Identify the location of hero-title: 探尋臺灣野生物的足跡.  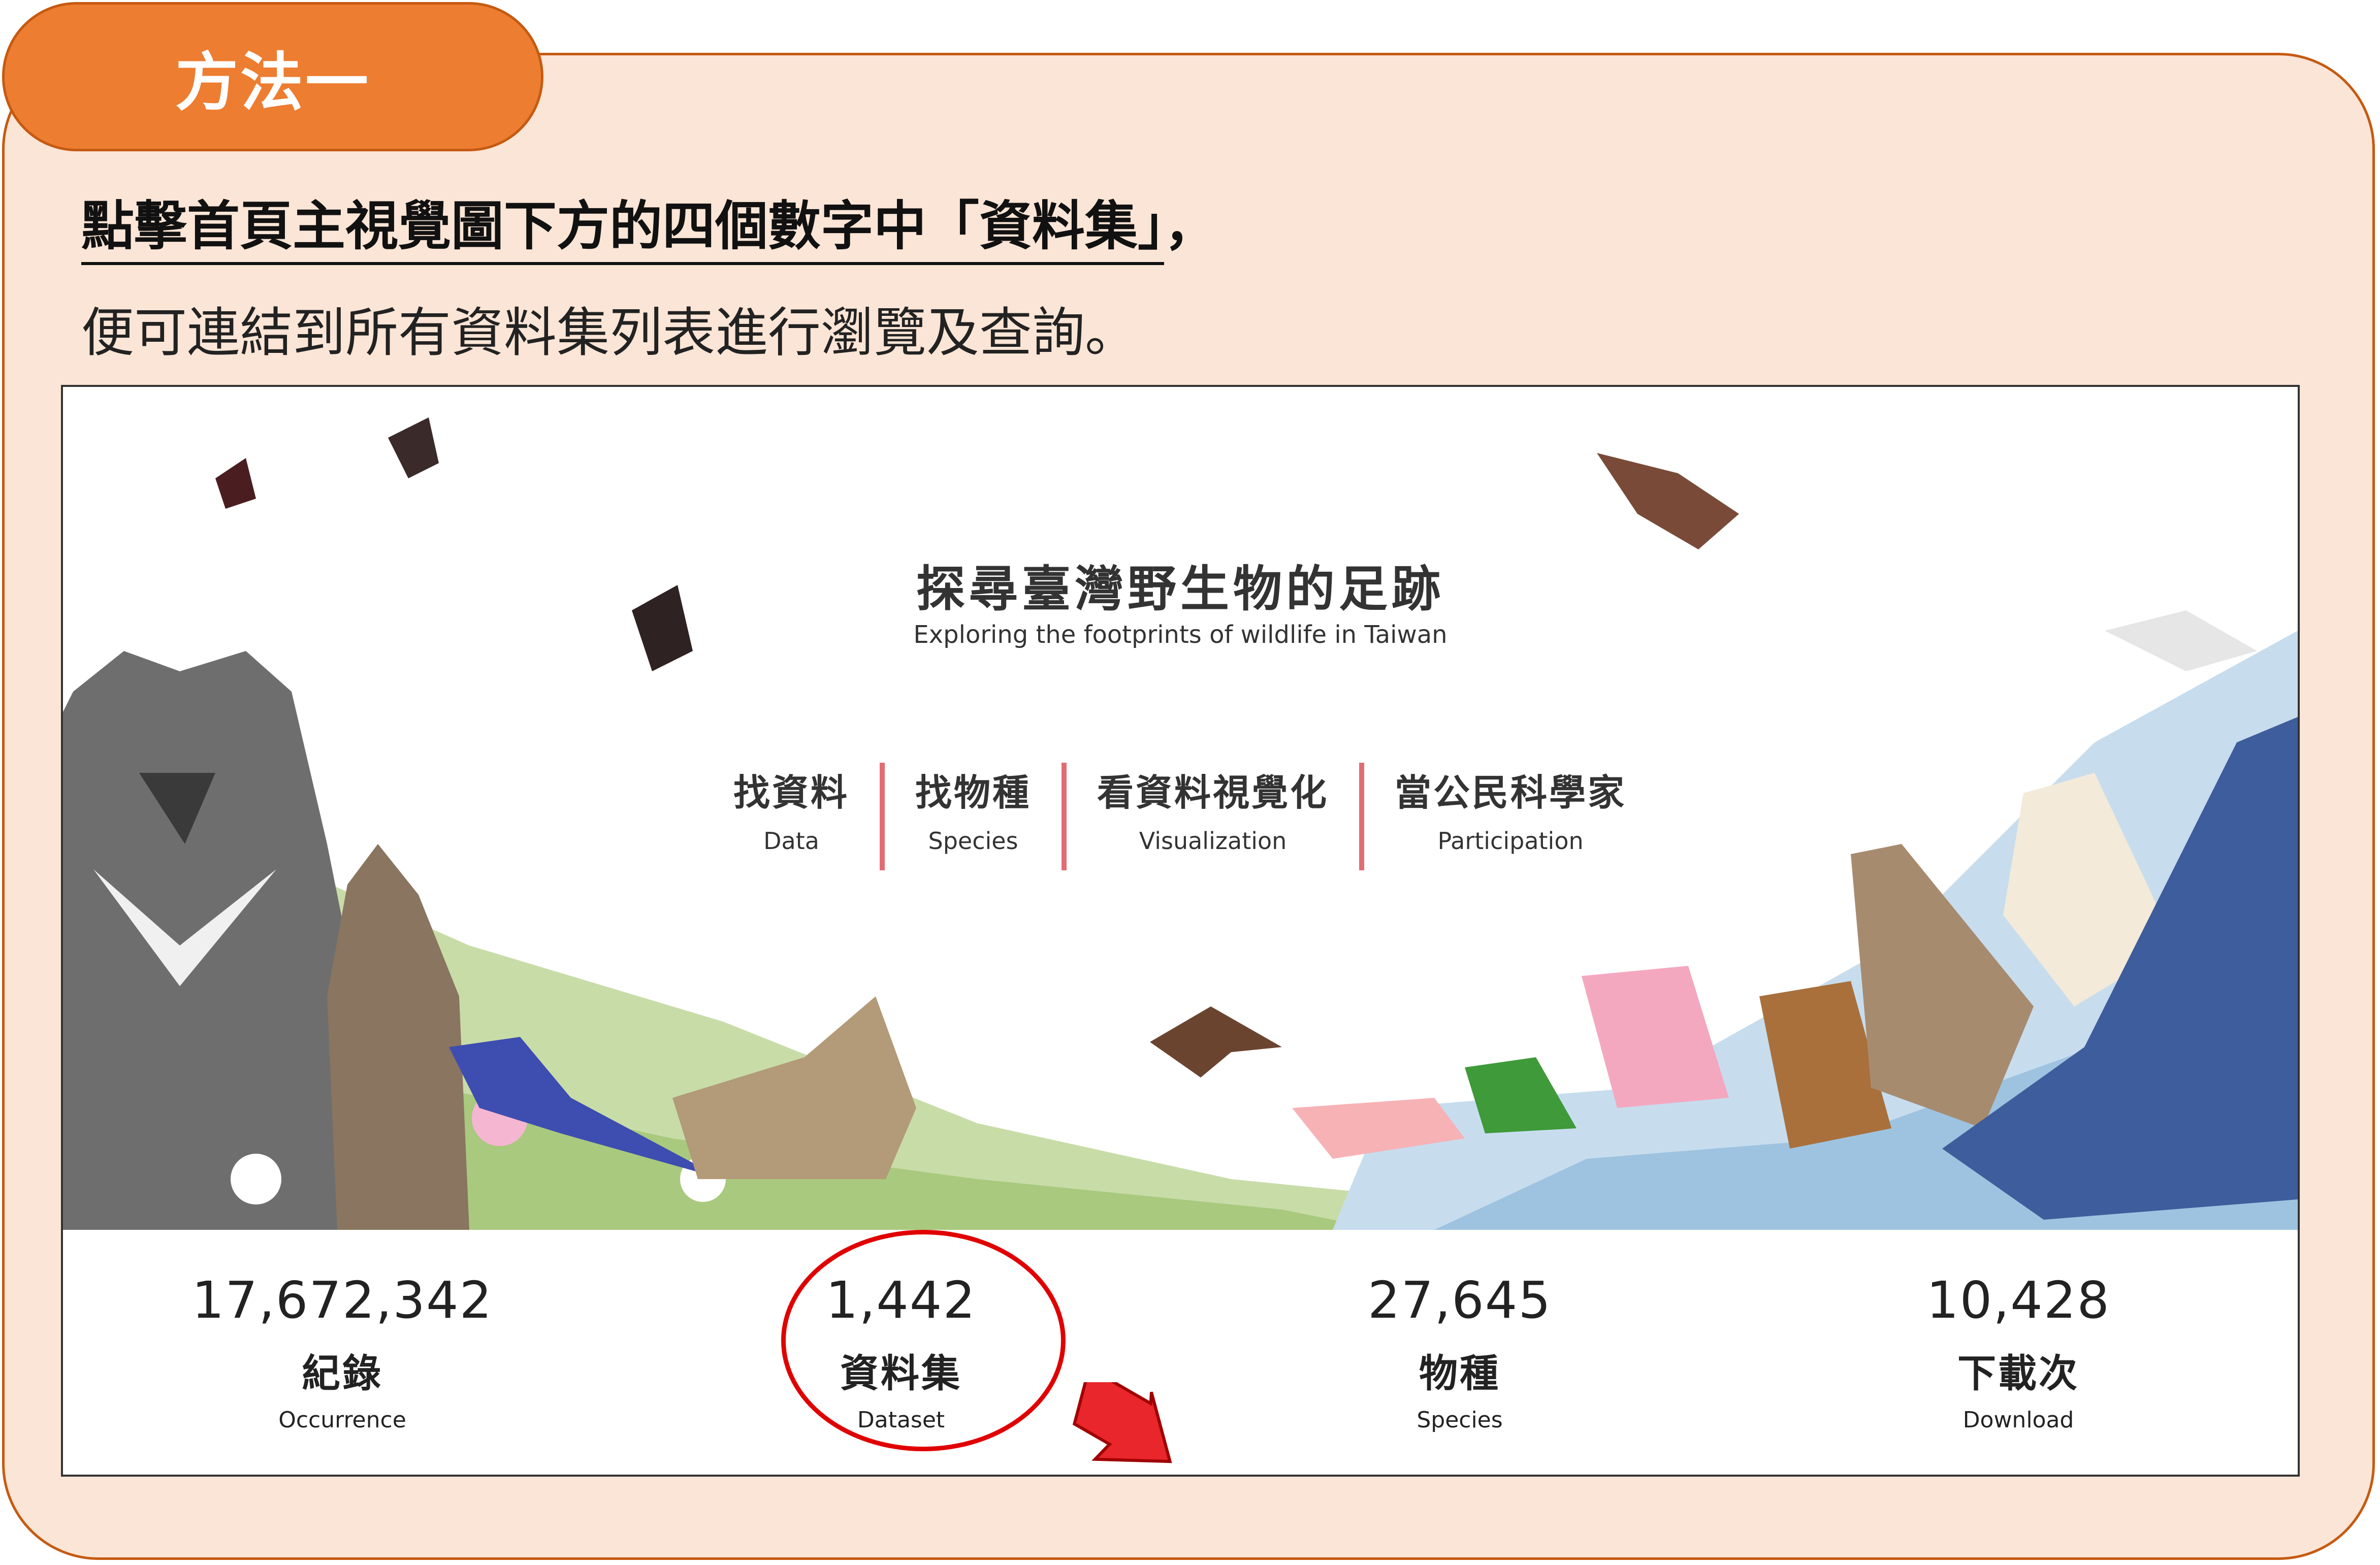
(1180, 589).